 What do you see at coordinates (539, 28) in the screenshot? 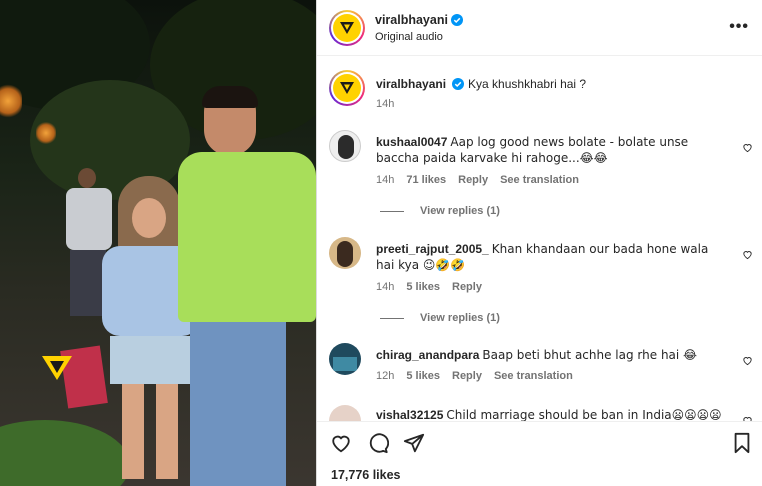
I see `post-header: viralbhayani Original audio •••` at bounding box center [539, 28].